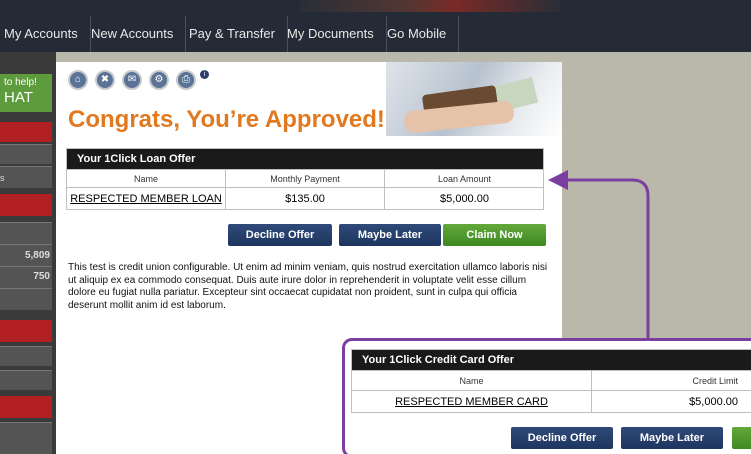 The image size is (751, 454). What do you see at coordinates (713, 402) in the screenshot?
I see `credit-limit-value: $5,000.00` at bounding box center [713, 402].